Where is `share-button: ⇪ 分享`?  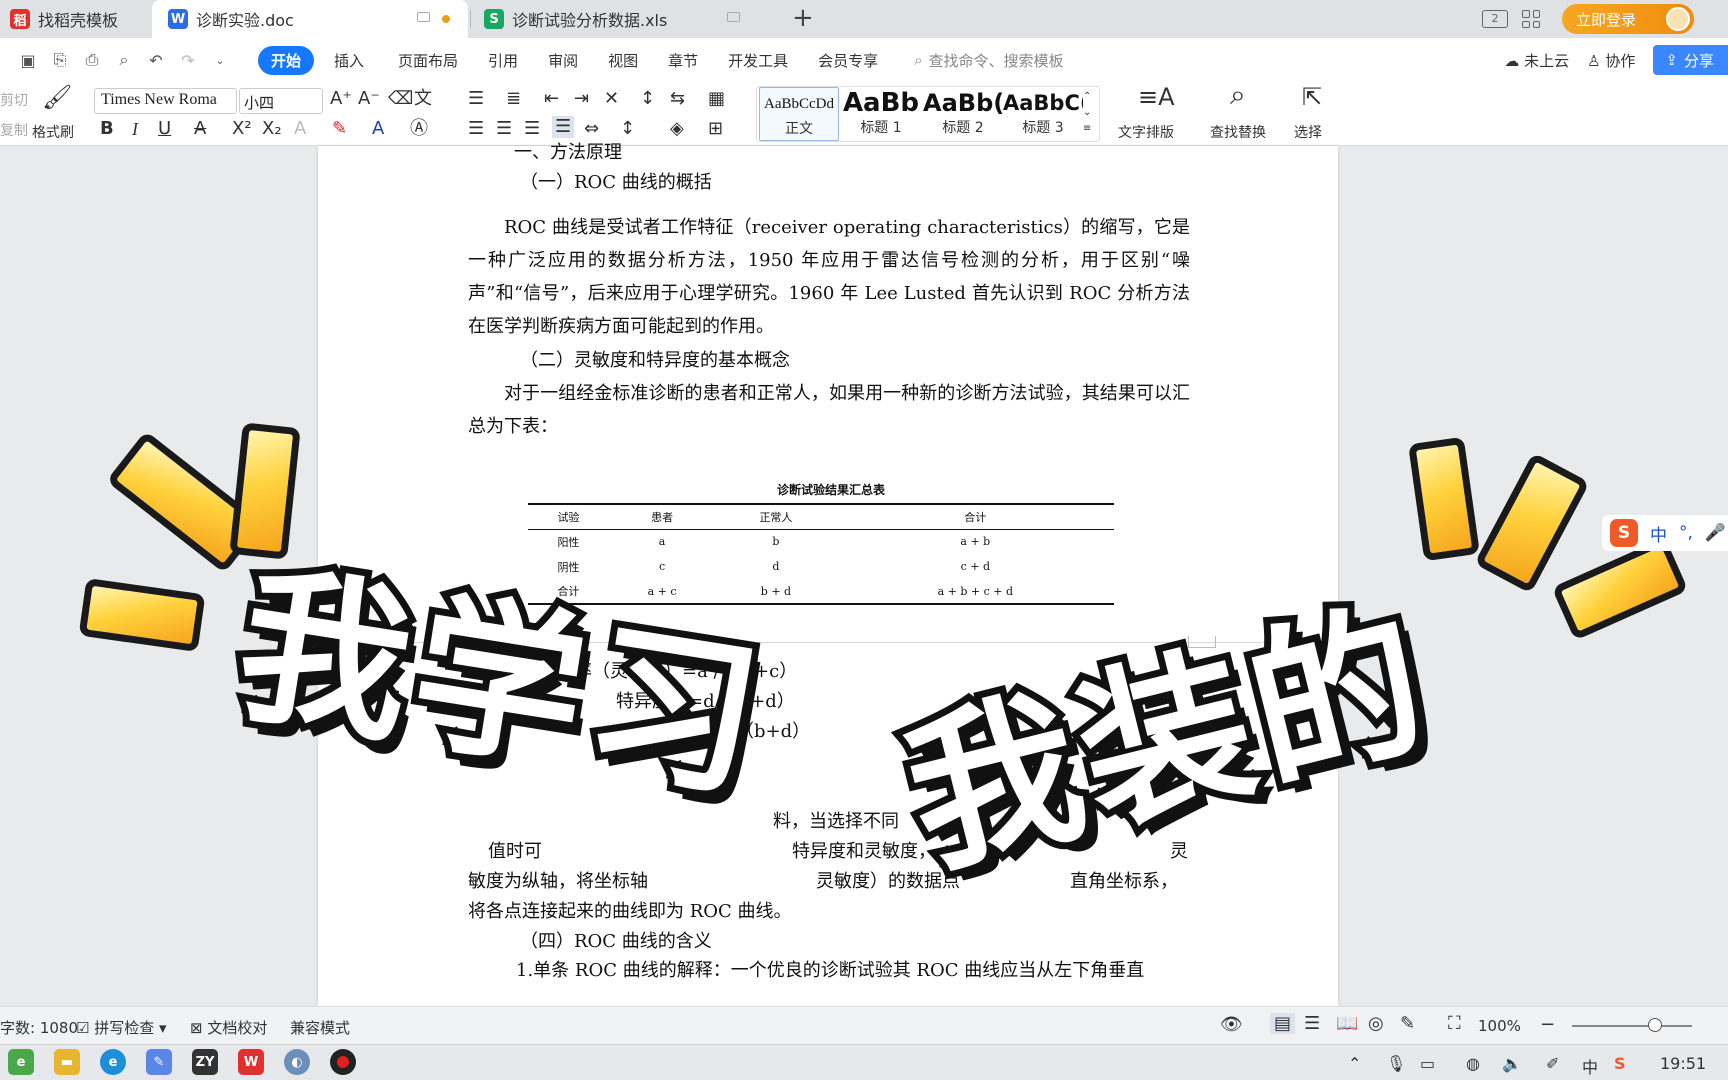
share-button: ⇪ 分享 is located at coordinates (1690, 60).